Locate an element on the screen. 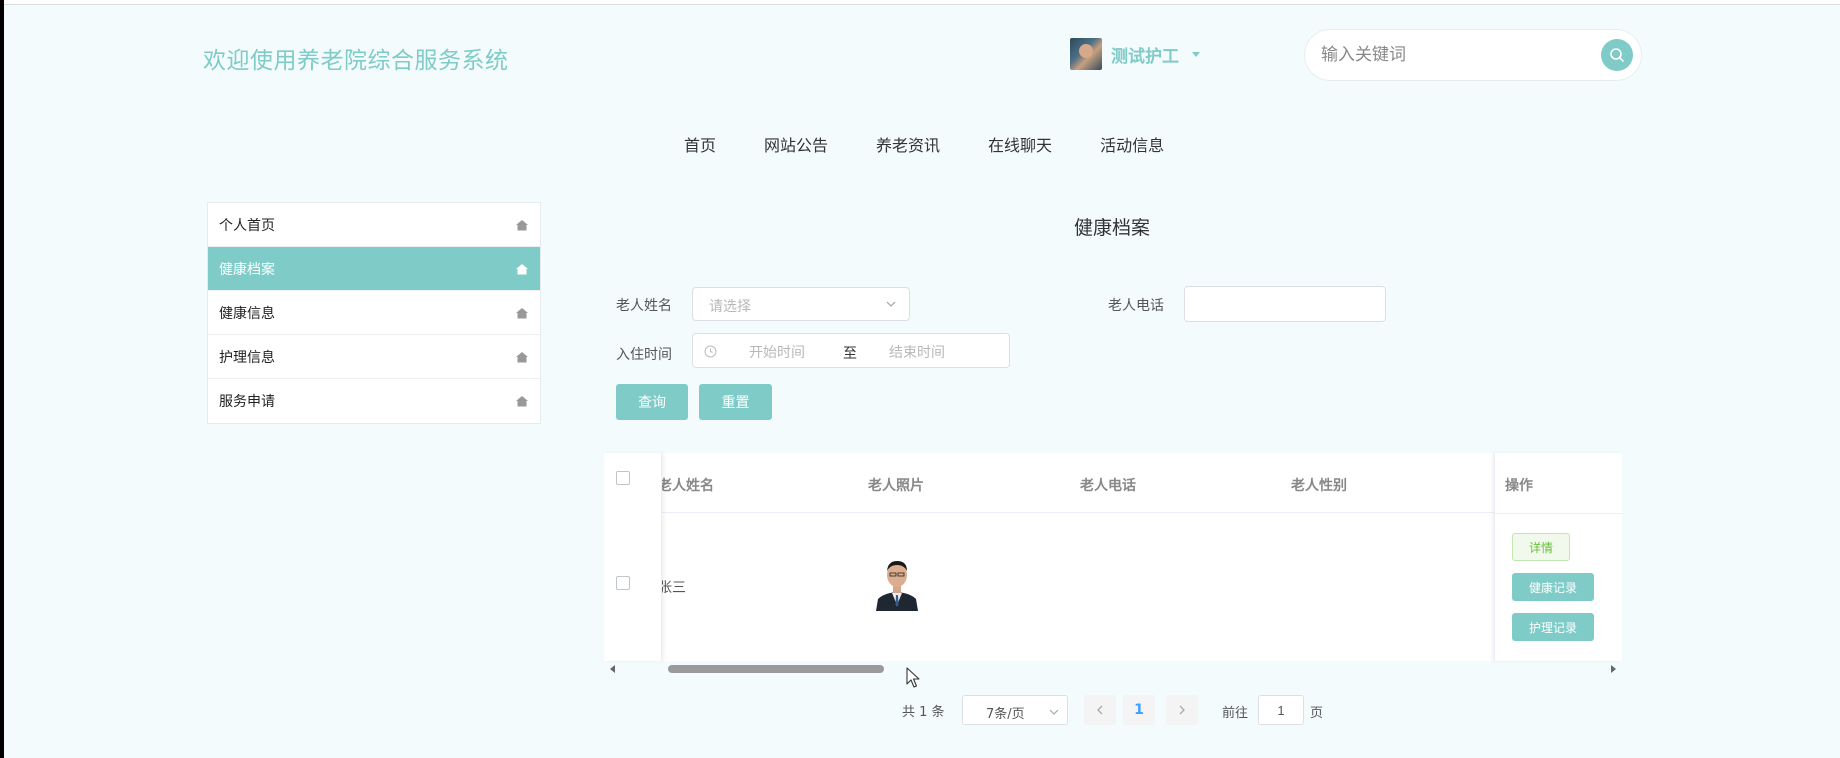 This screenshot has width=1840, height=758. fixed-actions-column: 操作 详情 健康记录 护理记录 is located at coordinates (1558, 557).